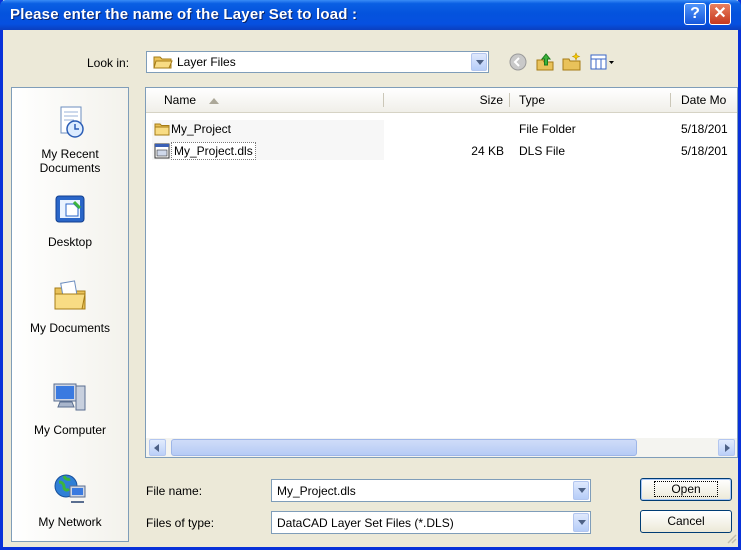 Image resolution: width=741 pixels, height=550 pixels. Describe the element at coordinates (545, 62) in the screenshot. I see `up-folder-icon` at that location.